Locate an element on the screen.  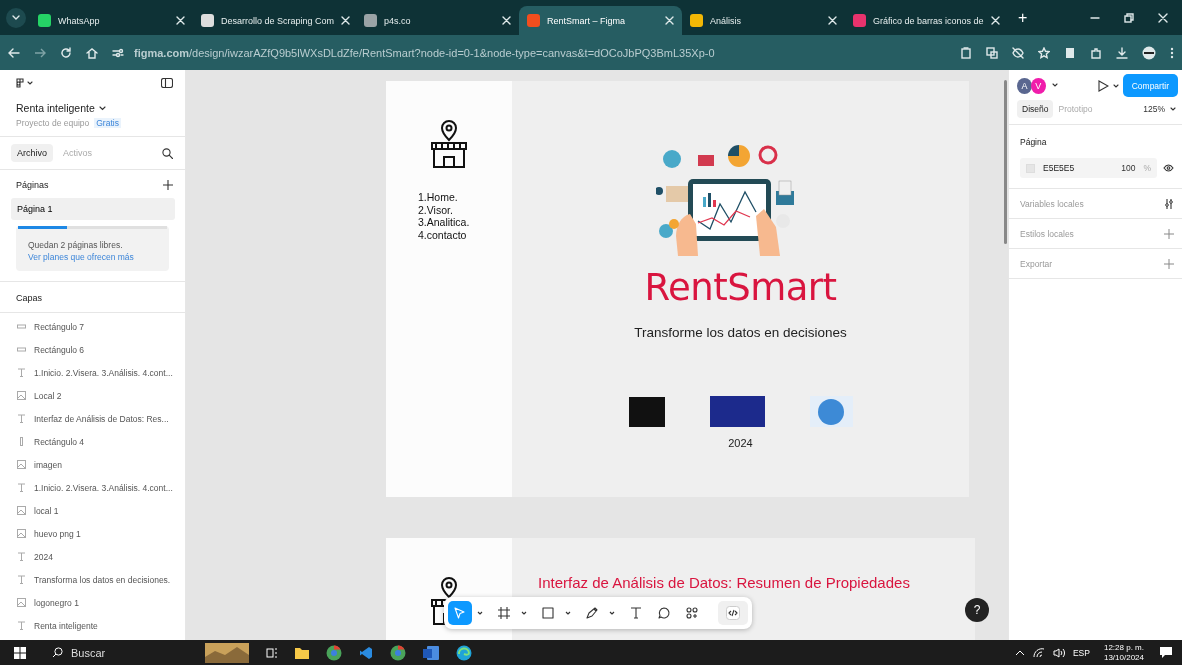
sidebar-toggle-icon is located at coordinates (167, 83).